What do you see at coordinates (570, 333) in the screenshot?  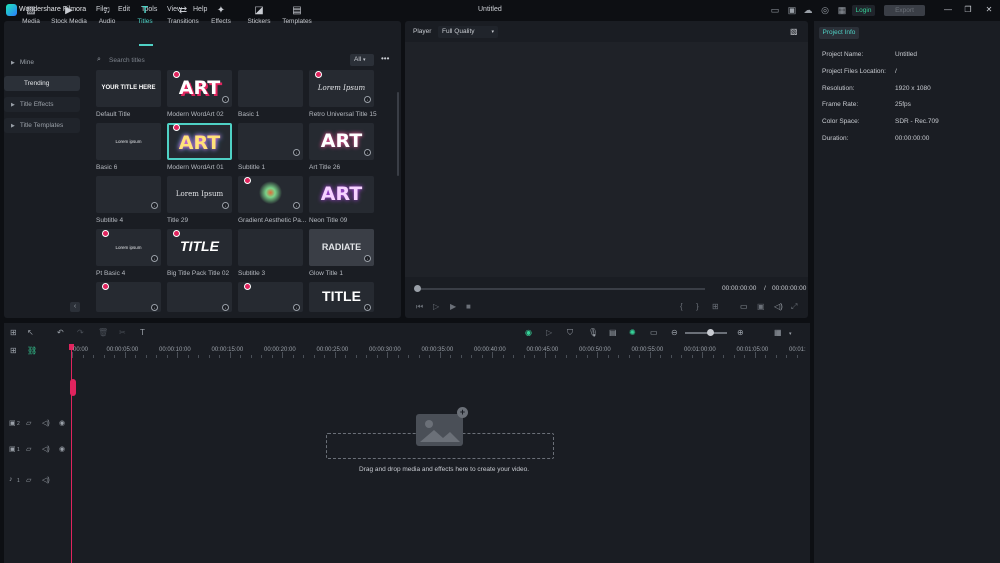 I see `shield-icon: ⛉` at bounding box center [570, 333].